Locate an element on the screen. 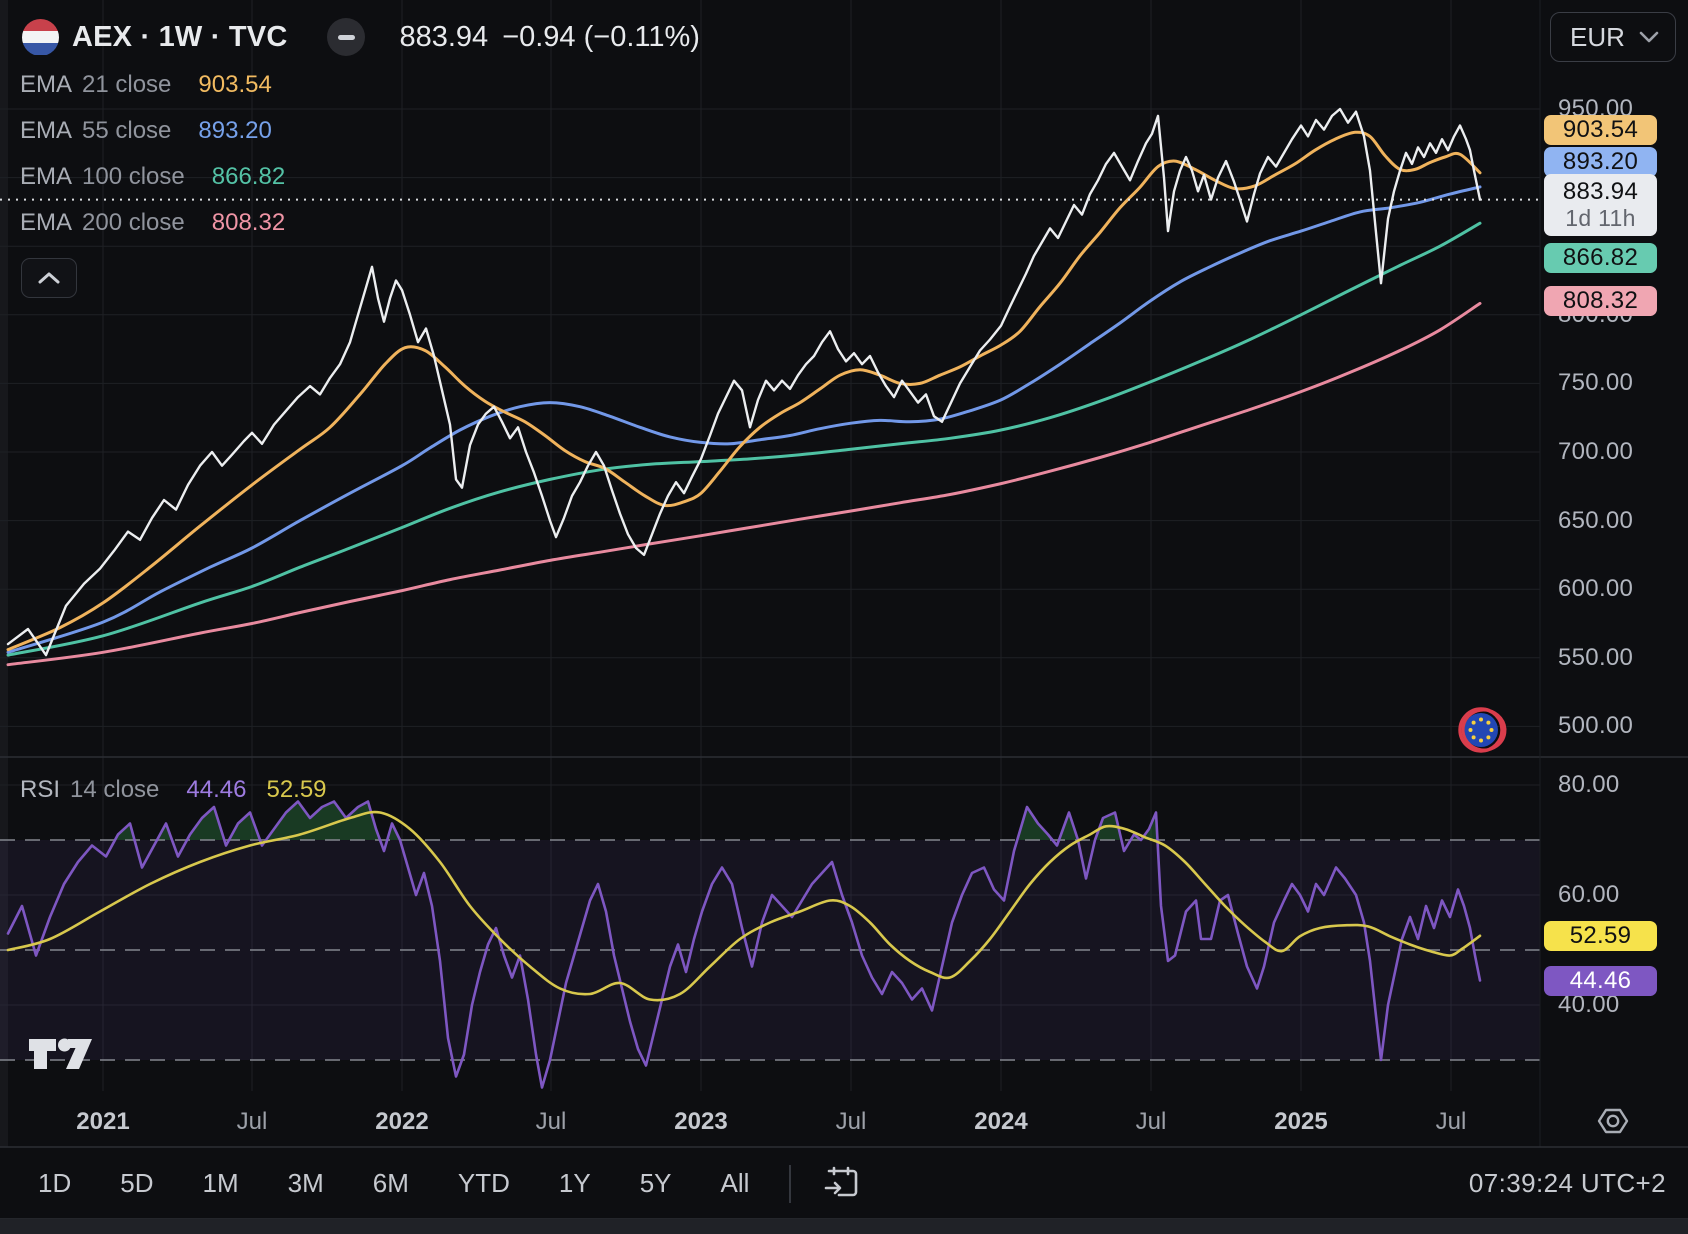  indicator-value: 866.82 is located at coordinates (248, 176).